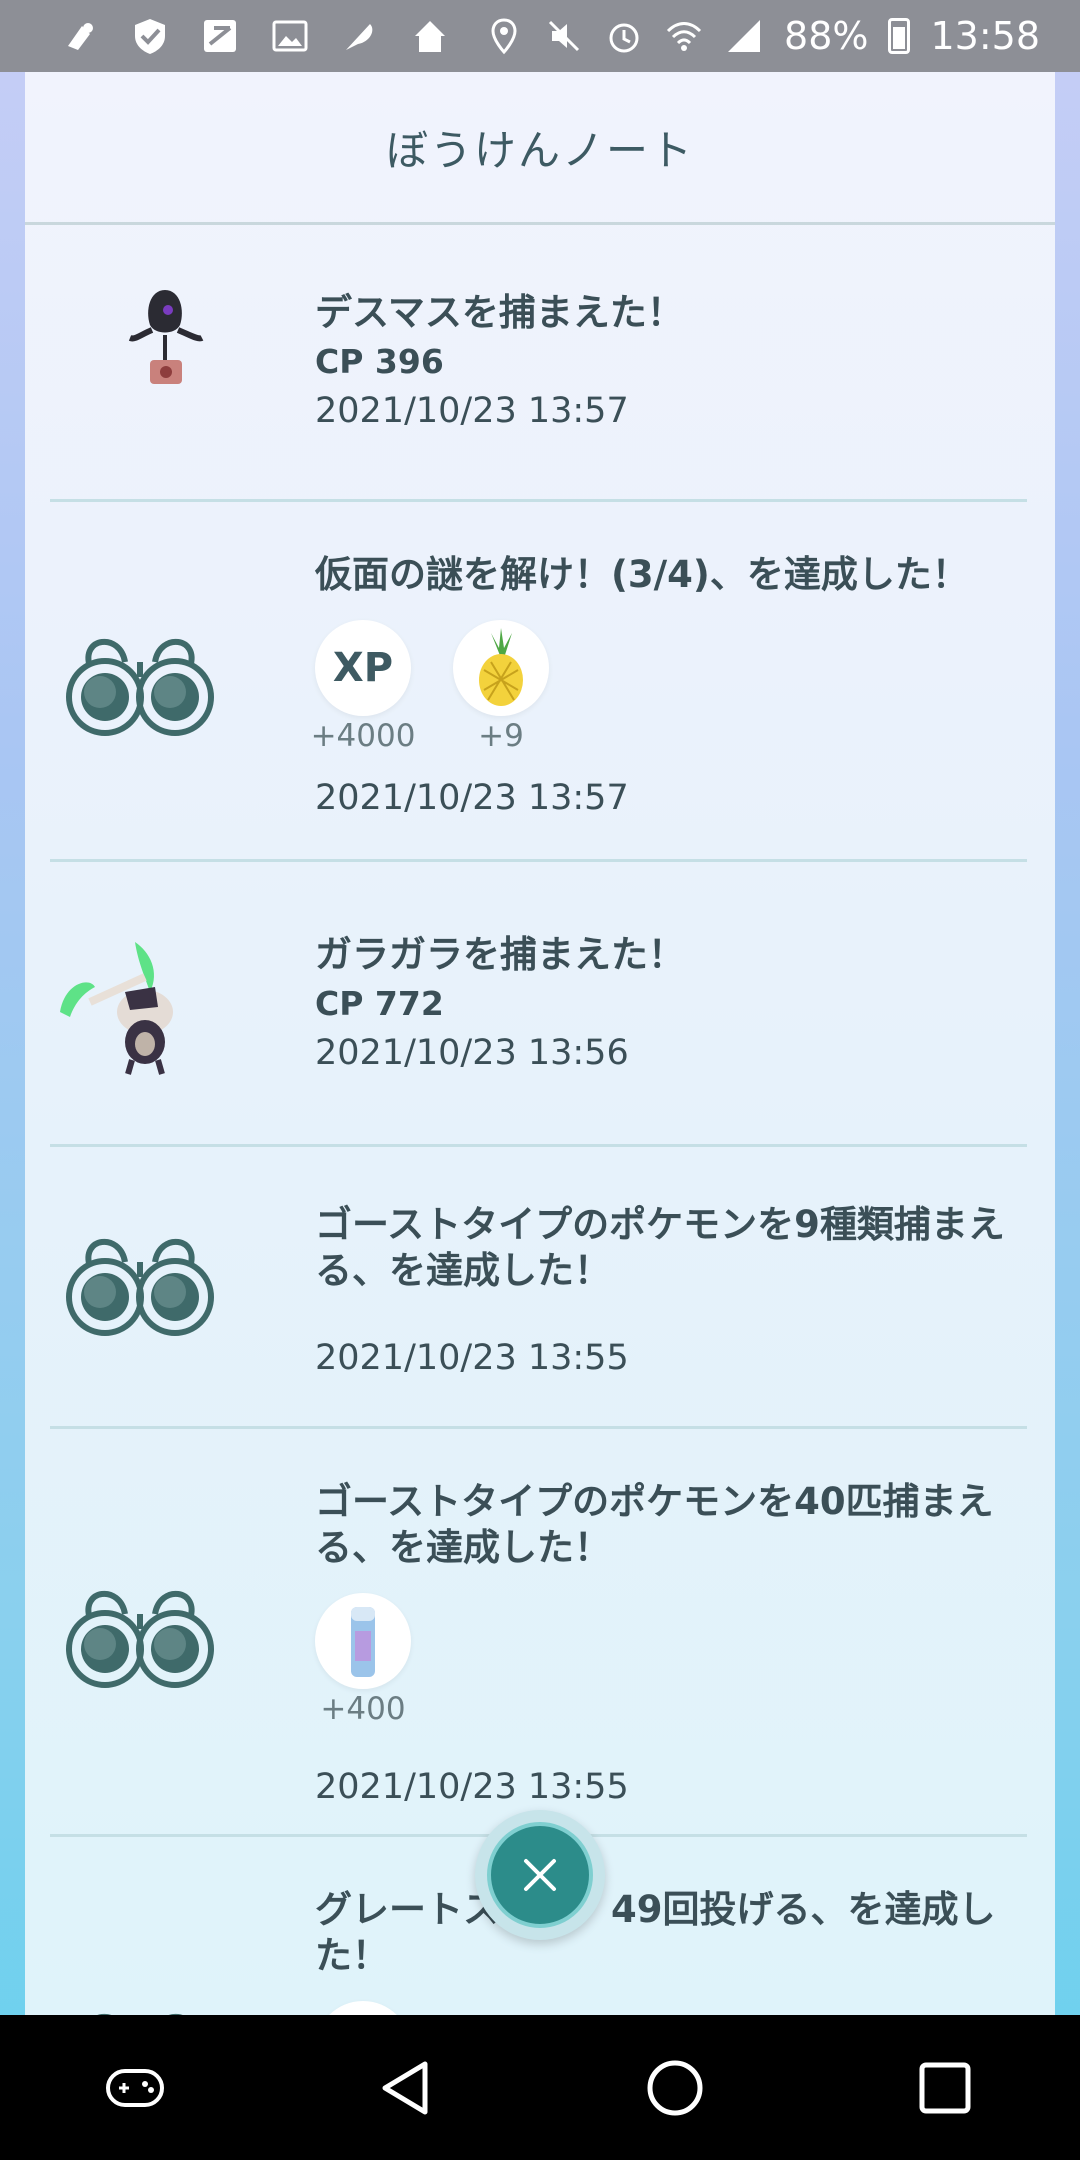  I want to click on page-title: ぼうけんノート, so click(540, 148).